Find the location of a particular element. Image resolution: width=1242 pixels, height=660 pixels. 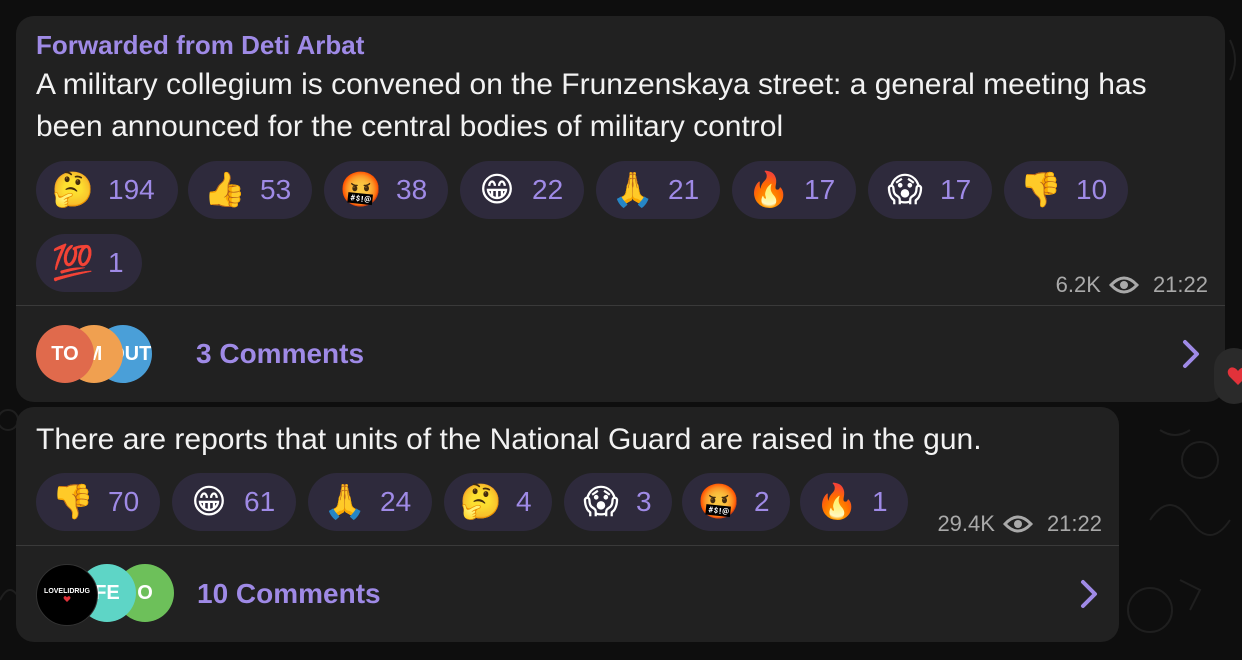

reaction-count: 38 is located at coordinates (412, 189).